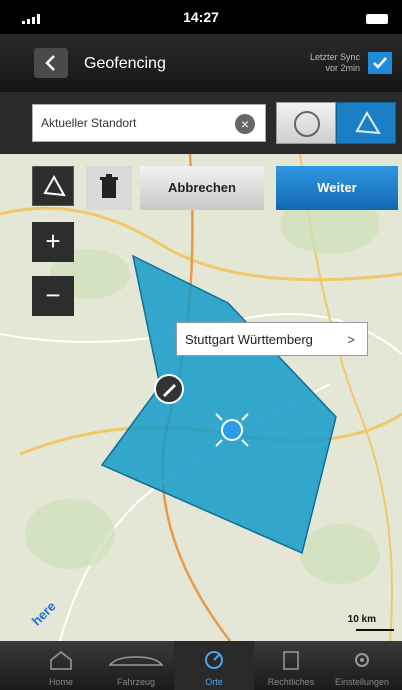  I want to click on tab-label: Einstellungen, so click(362, 682).